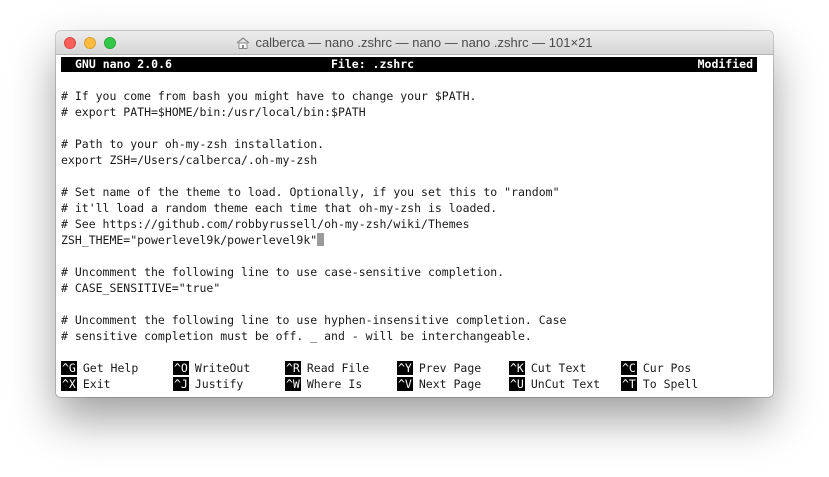 This screenshot has width=829, height=477. What do you see at coordinates (670, 384) in the screenshot?
I see `shortcut-label: To Spell` at bounding box center [670, 384].